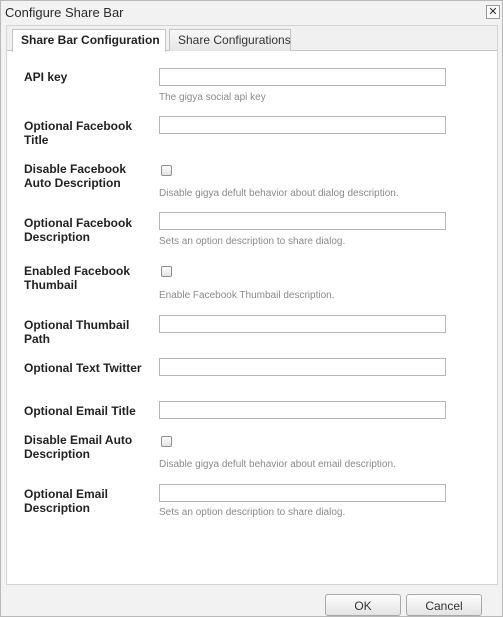  What do you see at coordinates (302, 125) in the screenshot?
I see `facebook-title-input` at bounding box center [302, 125].